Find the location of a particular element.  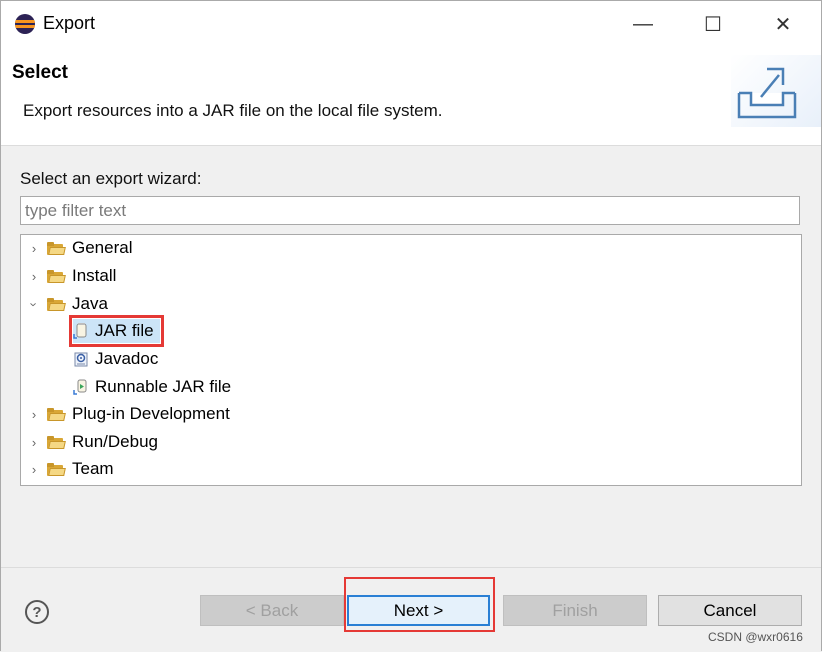

tree-item-label: Run/Debug is located at coordinates (115, 441).